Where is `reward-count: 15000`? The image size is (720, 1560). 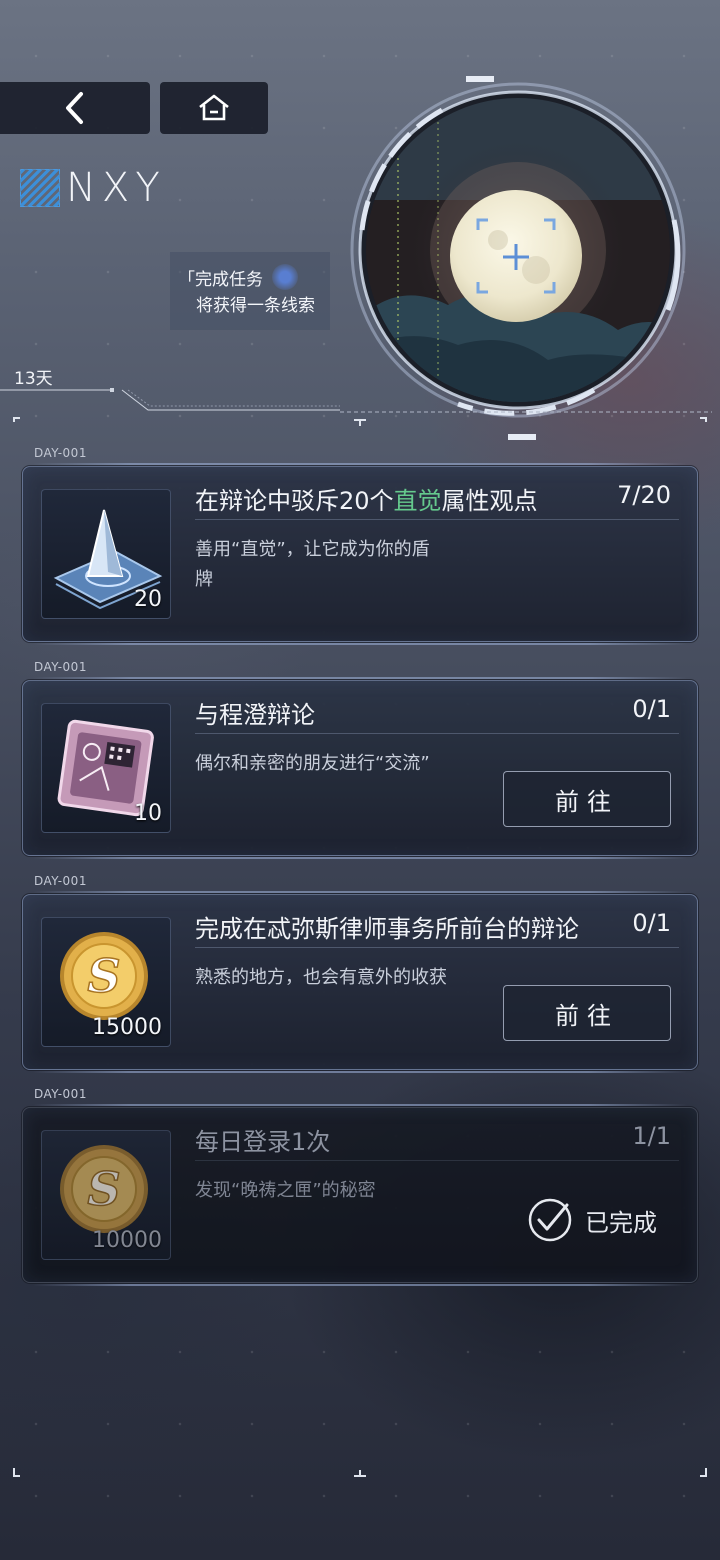
reward-count: 15000 is located at coordinates (127, 1027).